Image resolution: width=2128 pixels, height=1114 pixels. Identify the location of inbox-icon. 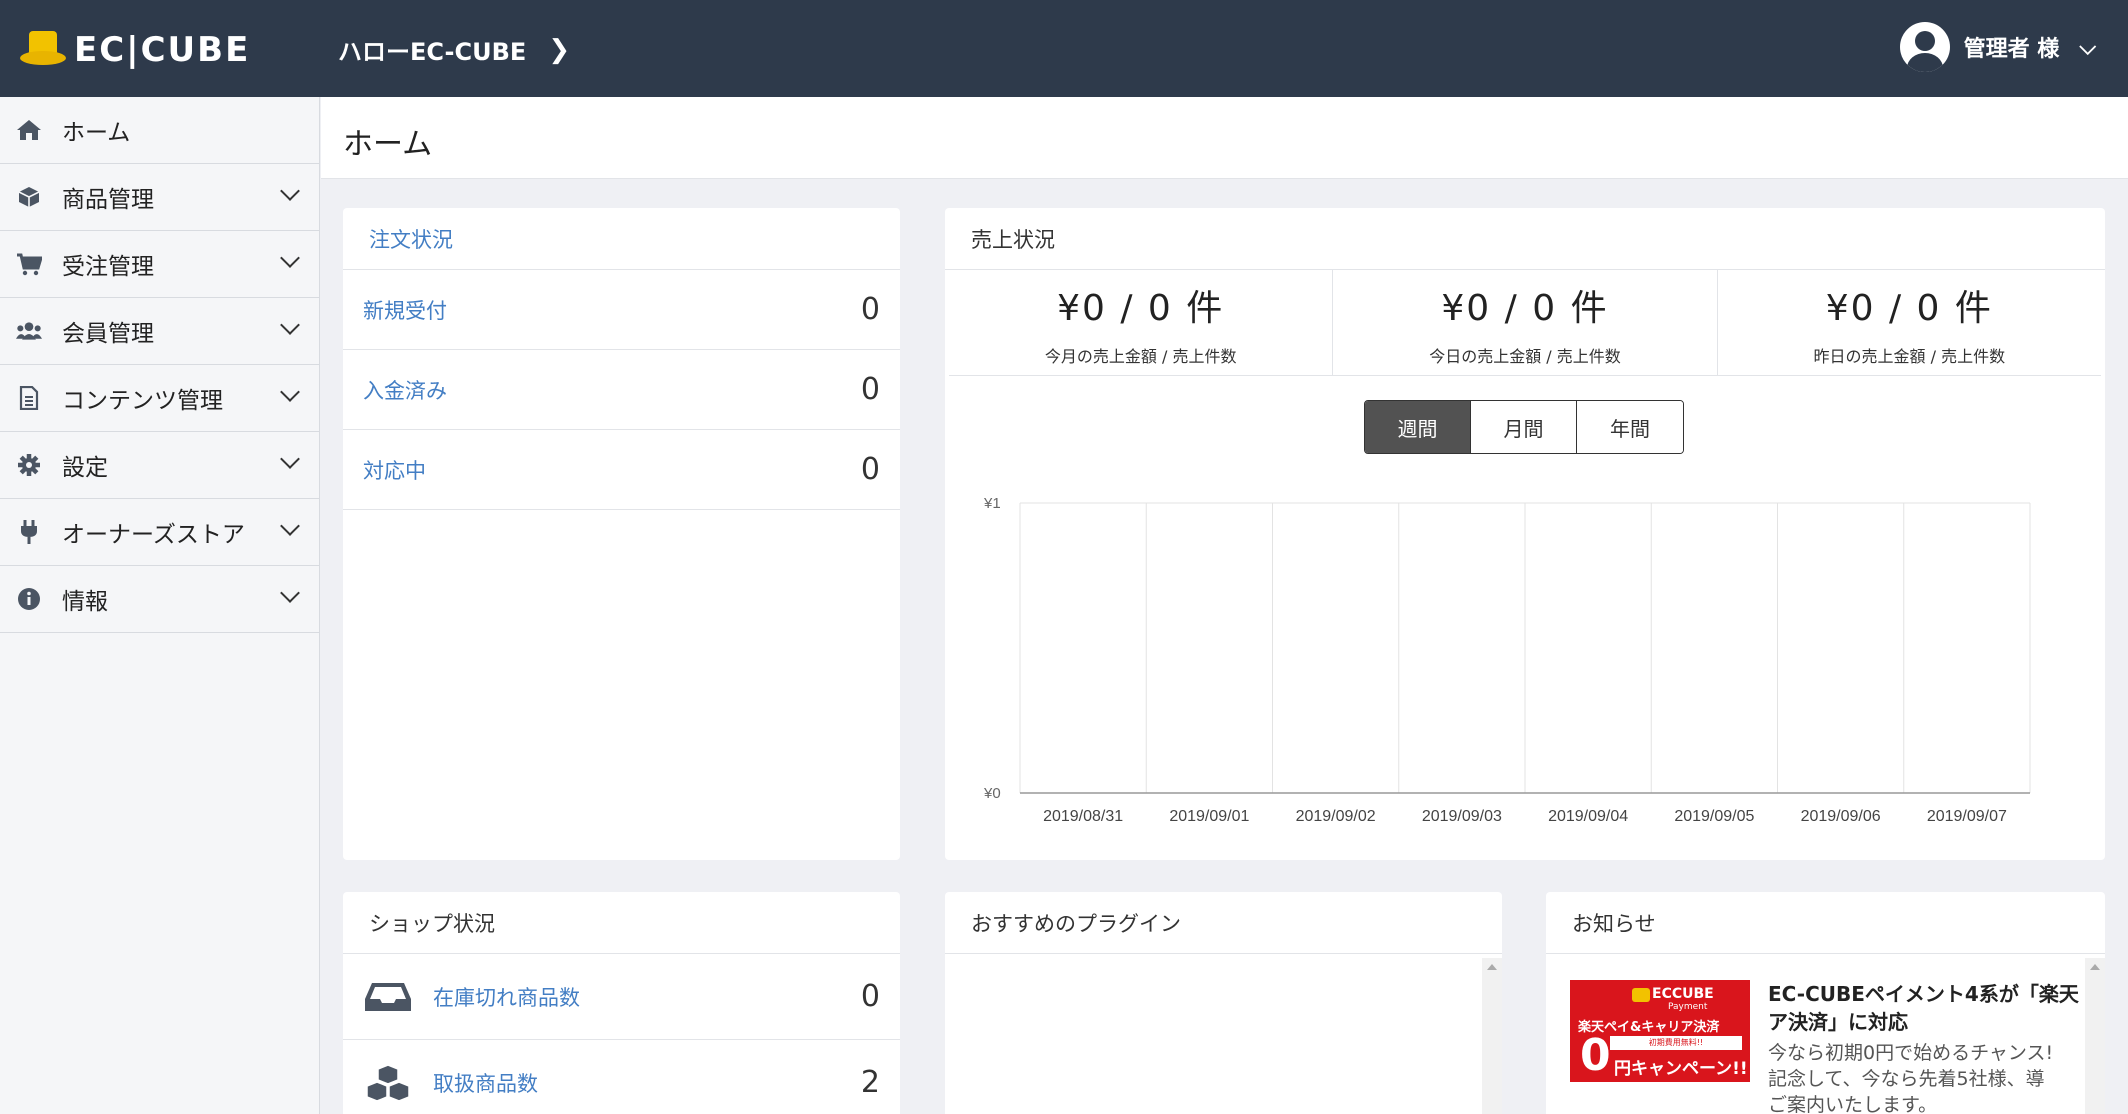
(388, 997).